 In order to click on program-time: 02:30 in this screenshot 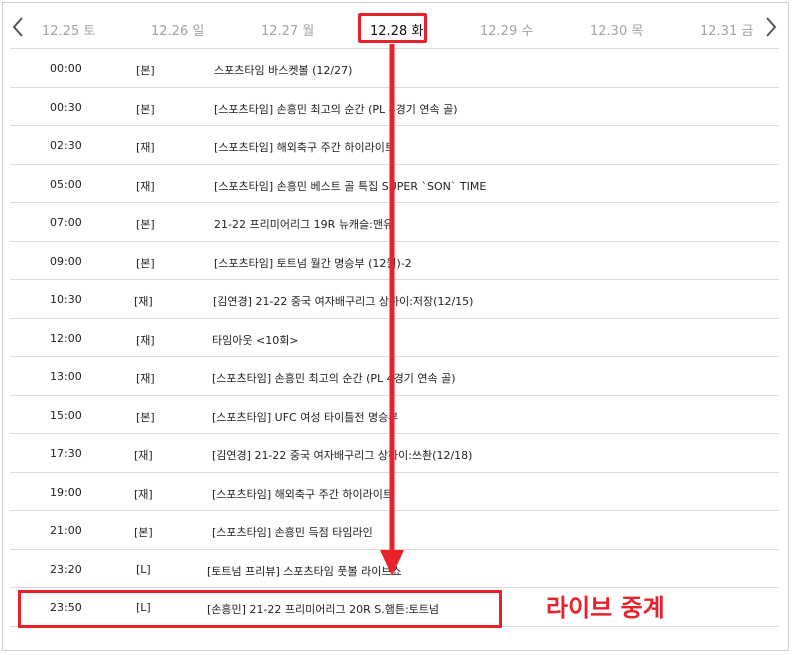, I will do `click(66, 145)`.